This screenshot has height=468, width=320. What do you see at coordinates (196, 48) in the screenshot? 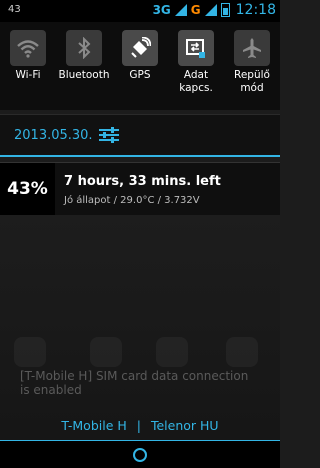
I see `data-icon` at bounding box center [196, 48].